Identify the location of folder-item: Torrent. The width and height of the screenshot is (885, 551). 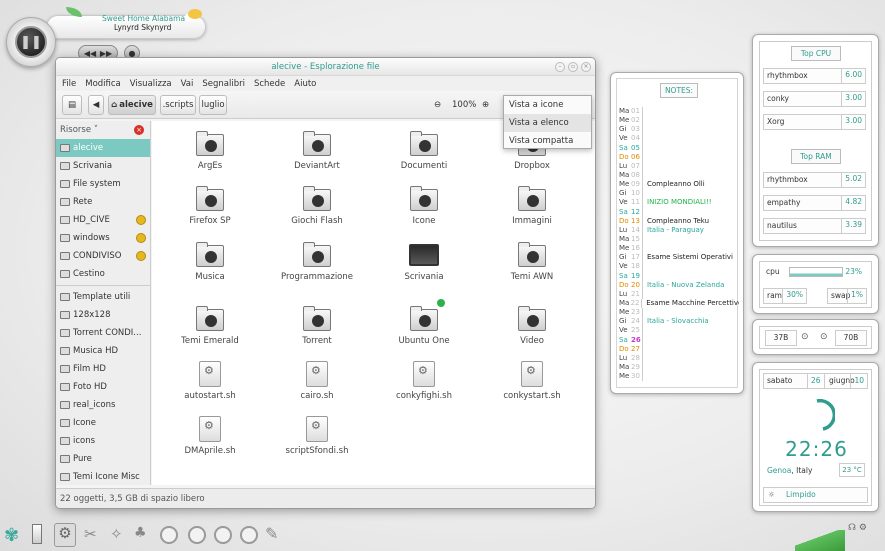
(317, 326).